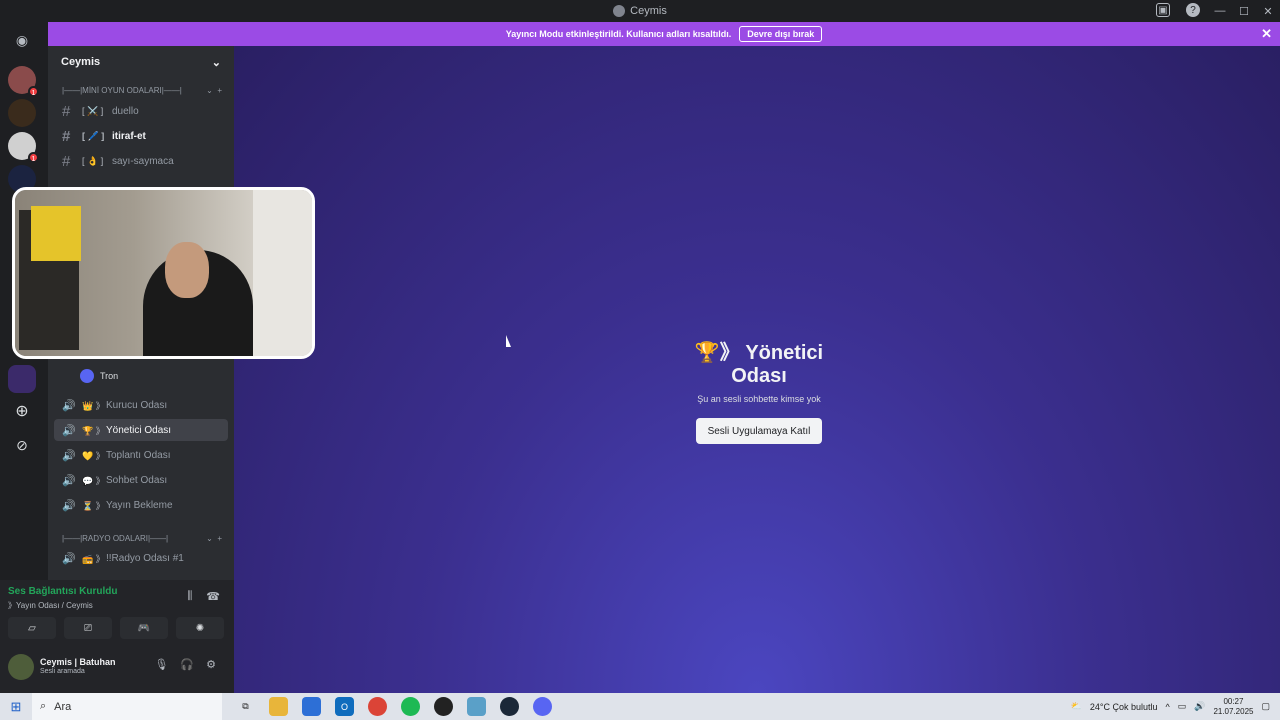  I want to click on voice-status: Ses Bağlantısı Kuruldu, so click(62, 591).